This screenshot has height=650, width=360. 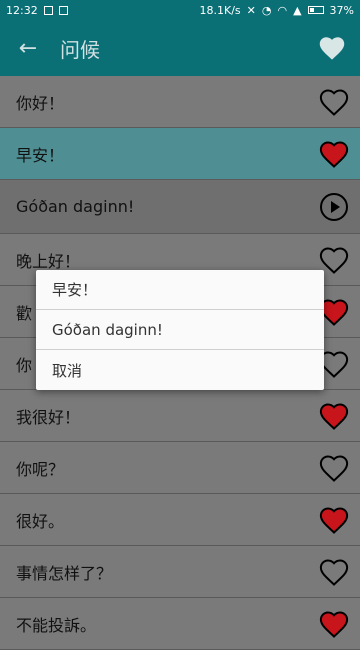 What do you see at coordinates (75, 206) in the screenshot?
I see `list-item-text: Góðan daginn!` at bounding box center [75, 206].